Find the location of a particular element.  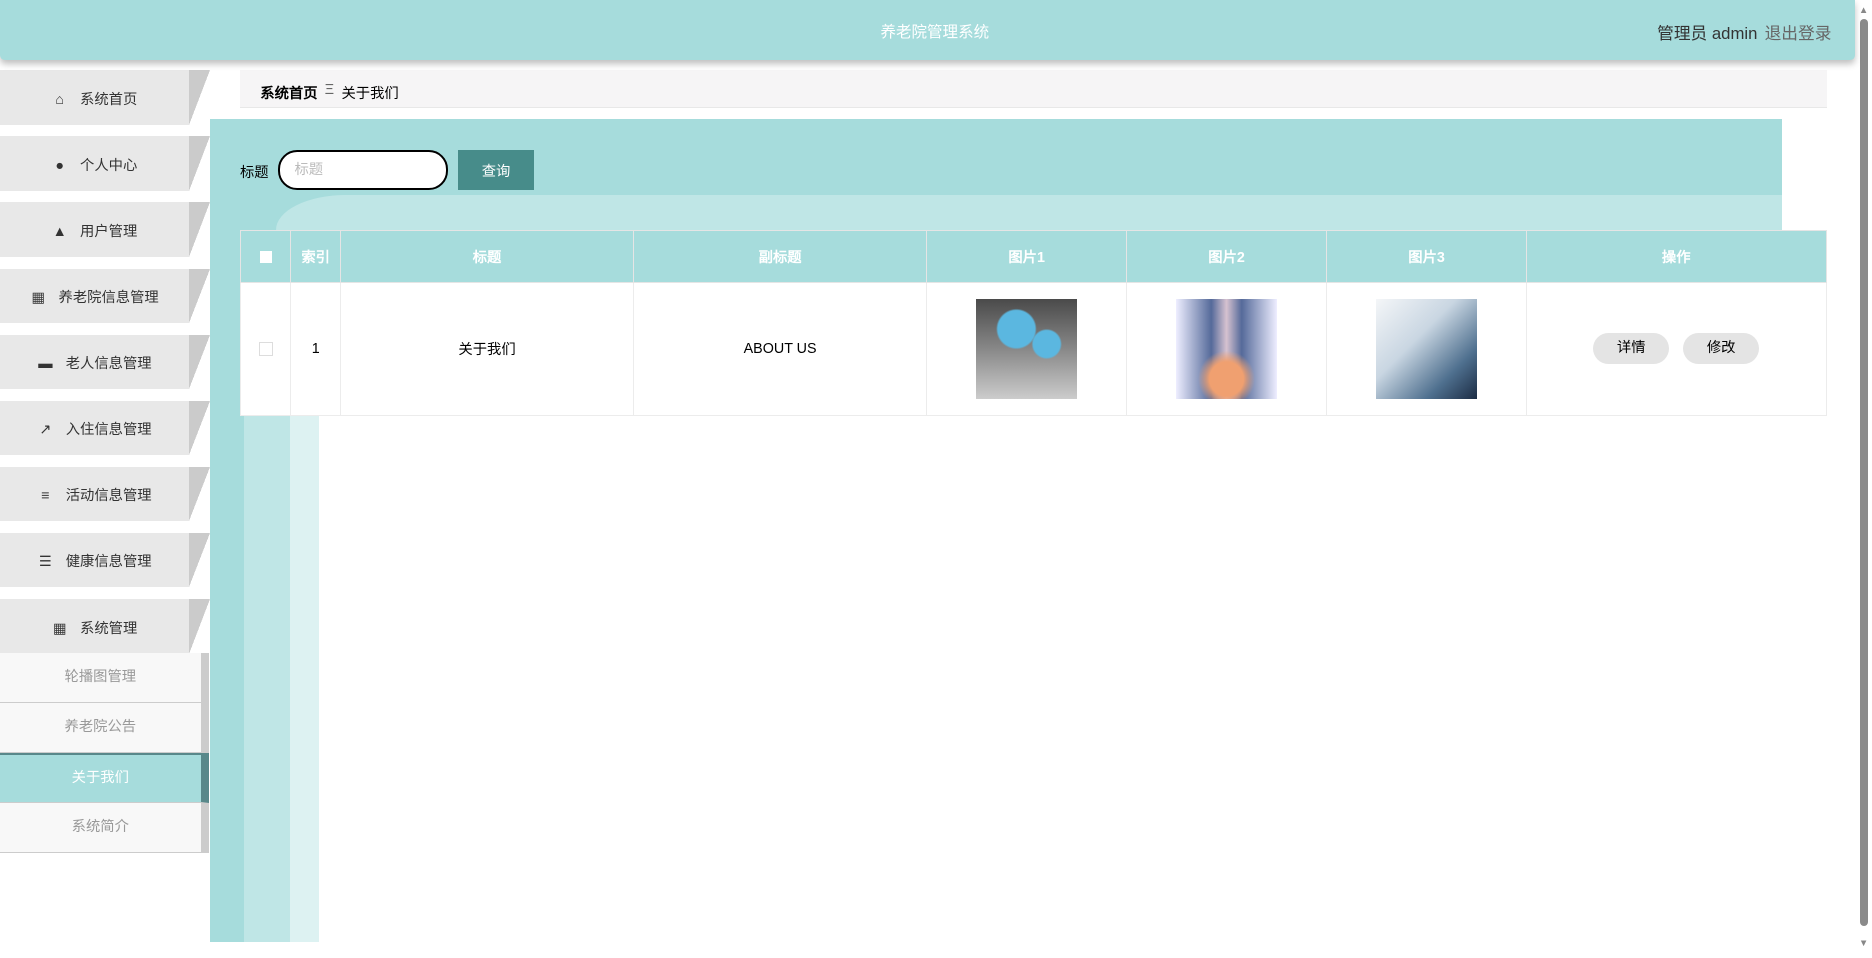

cell-index: 1 is located at coordinates (316, 349).